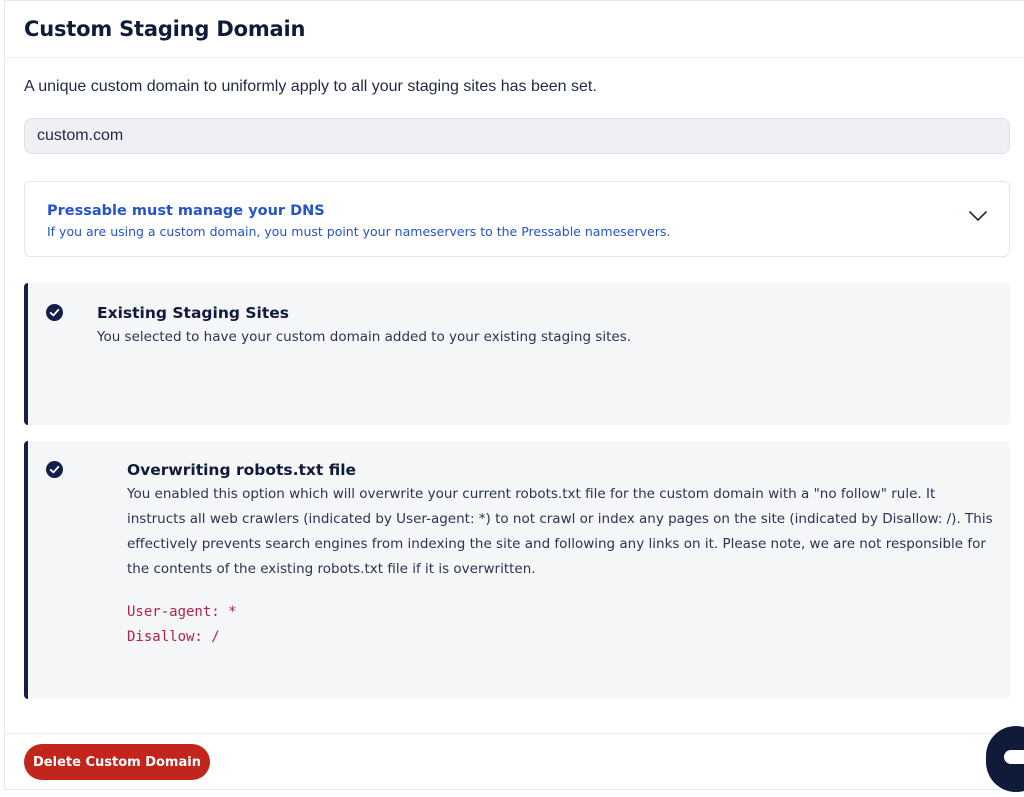 This screenshot has width=1024, height=797. Describe the element at coordinates (978, 216) in the screenshot. I see `chevron-down-icon` at that location.